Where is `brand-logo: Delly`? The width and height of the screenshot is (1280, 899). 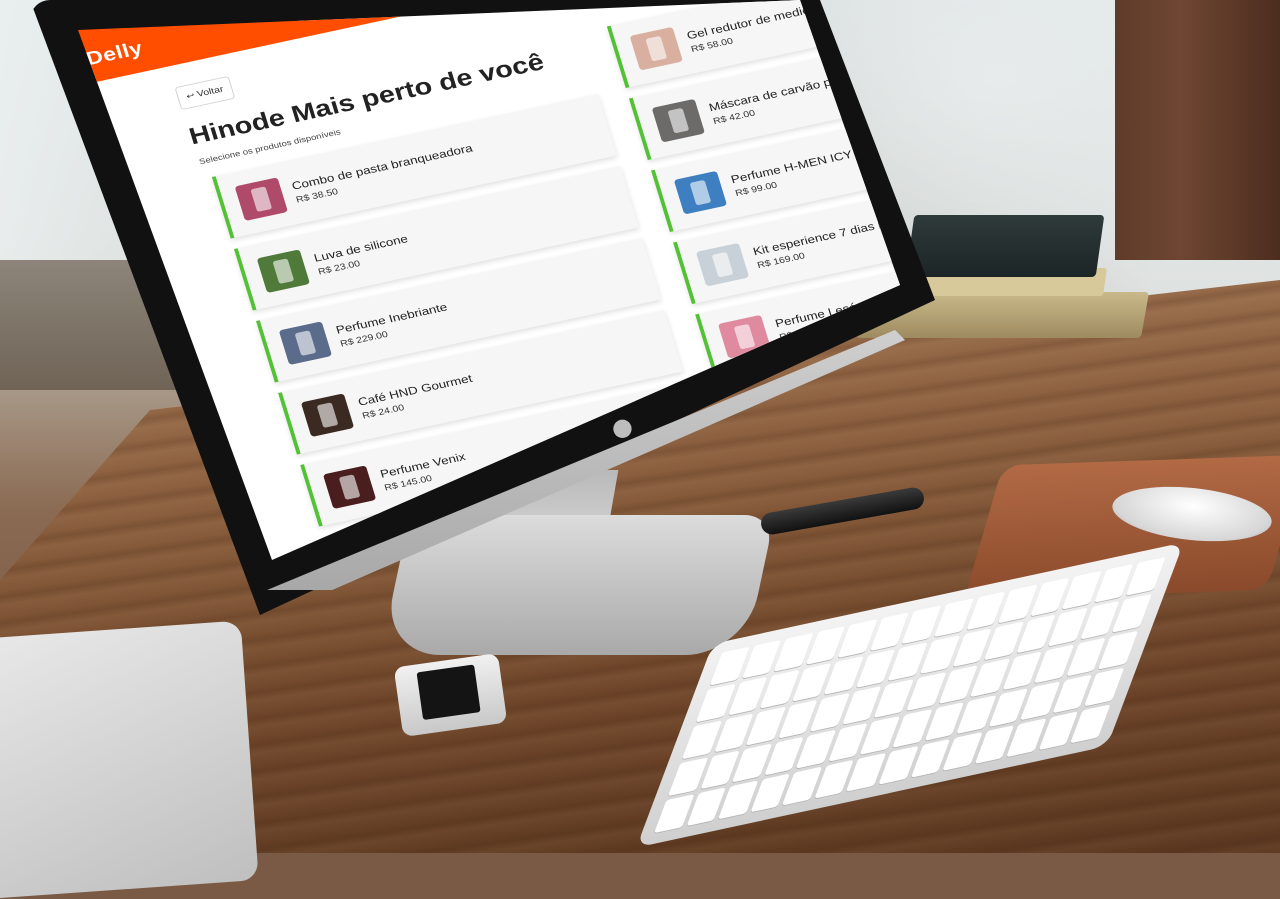 brand-logo: Delly is located at coordinates (115, 54).